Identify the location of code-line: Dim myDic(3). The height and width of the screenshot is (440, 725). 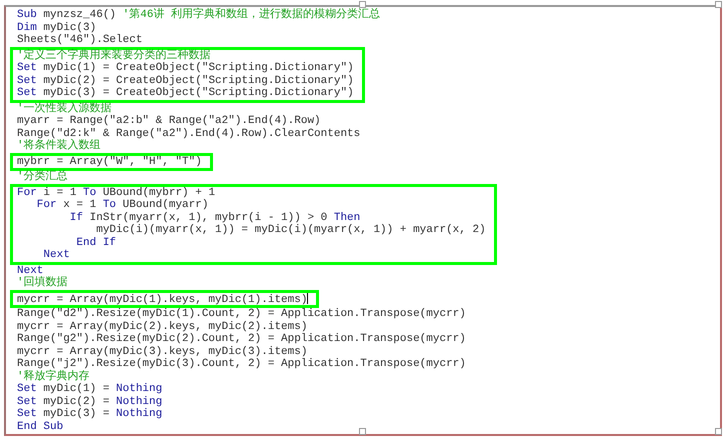
(56, 28).